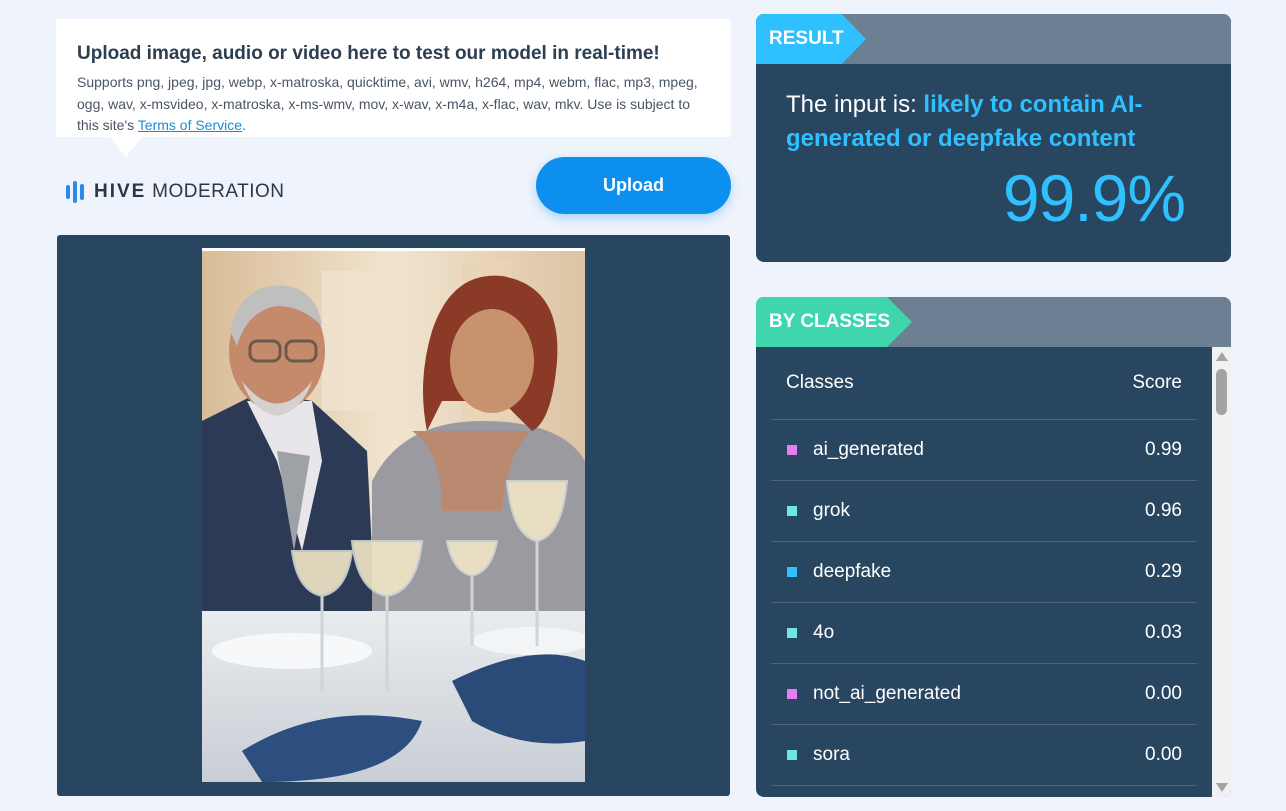  I want to click on brand-hive: HIVE, so click(120, 191).